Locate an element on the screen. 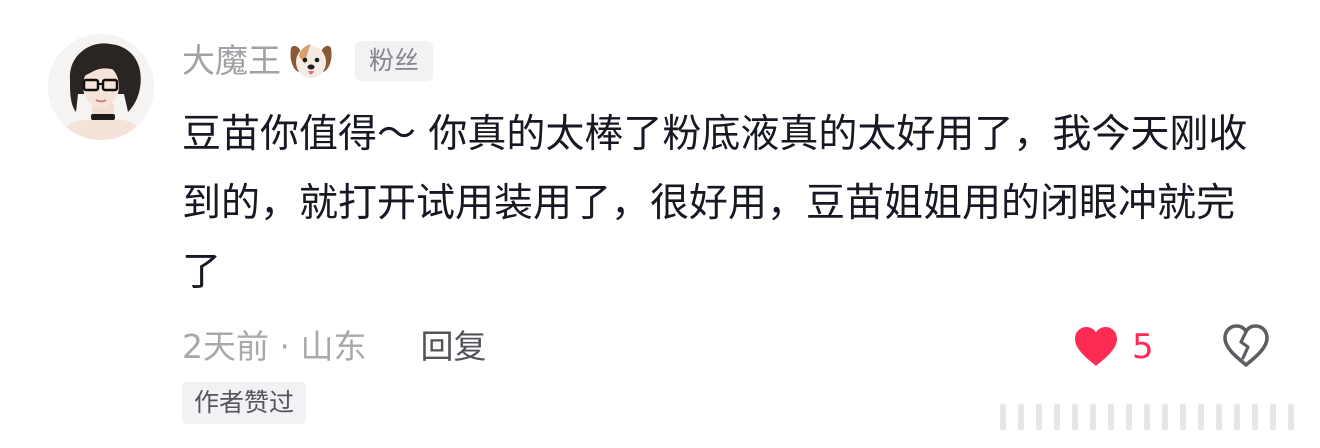 This screenshot has width=1320, height=448. avatar-image is located at coordinates (101, 87).